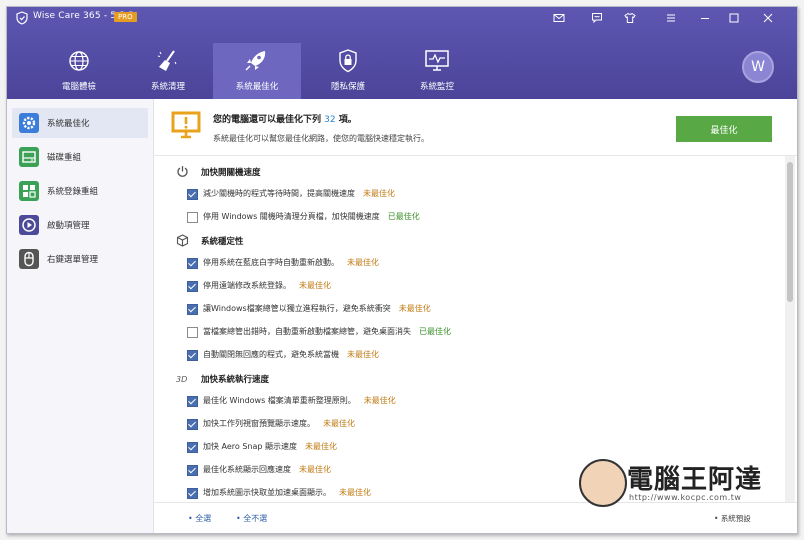 The image size is (804, 540). I want to click on sidebar: 系統最佳化 磁碟重組 系統登錄重組 啟動項管理 右鍵選單管理, so click(80, 316).